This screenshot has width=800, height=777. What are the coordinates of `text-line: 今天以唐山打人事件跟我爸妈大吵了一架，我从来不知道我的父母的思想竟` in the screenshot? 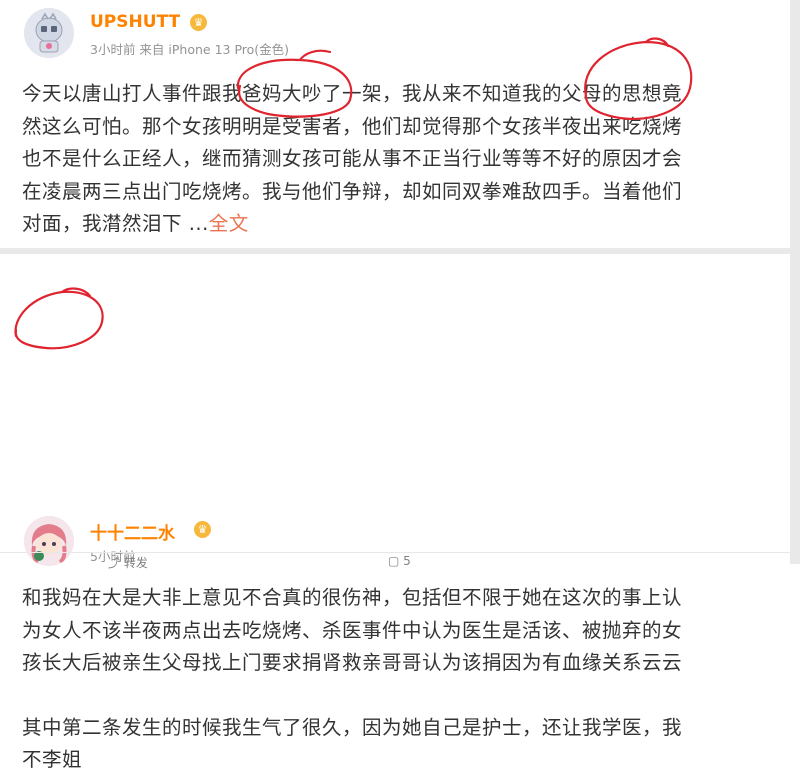 It's located at (352, 93).